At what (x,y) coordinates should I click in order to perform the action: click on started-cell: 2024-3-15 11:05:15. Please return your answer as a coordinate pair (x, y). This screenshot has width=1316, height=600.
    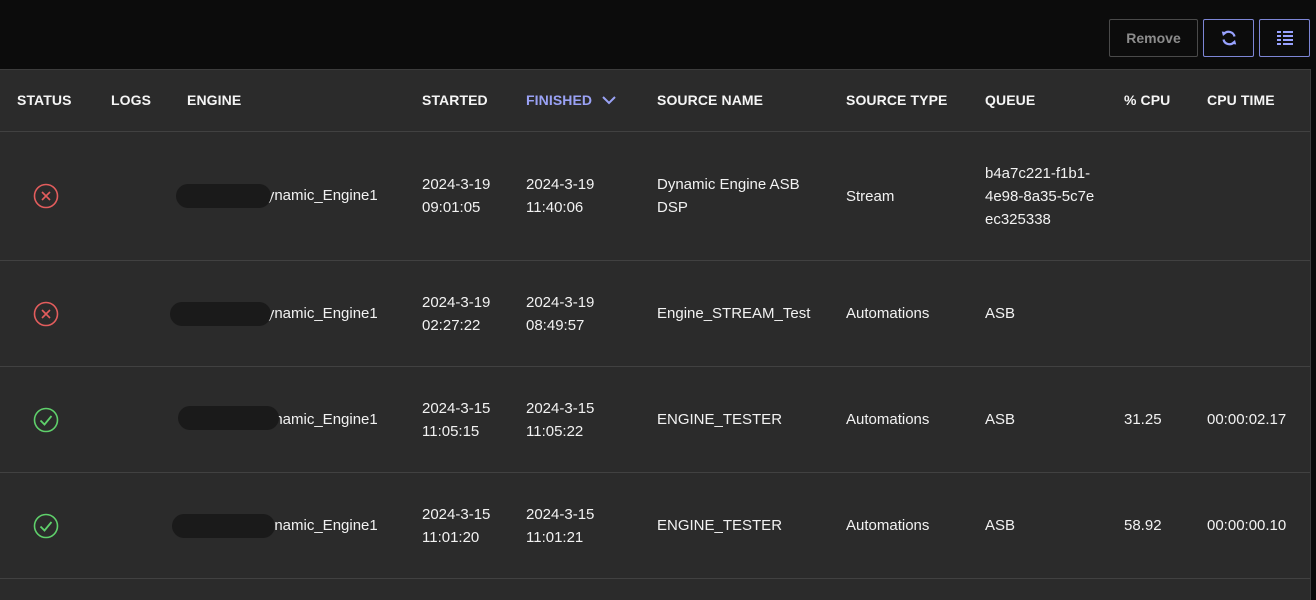
    Looking at the image, I should click on (456, 419).